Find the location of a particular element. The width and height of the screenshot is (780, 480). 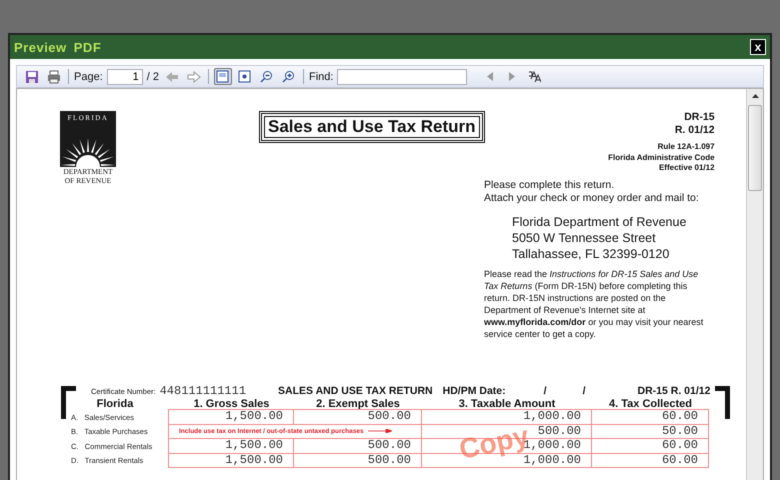

form-number: R. 01/12 is located at coordinates (694, 130).